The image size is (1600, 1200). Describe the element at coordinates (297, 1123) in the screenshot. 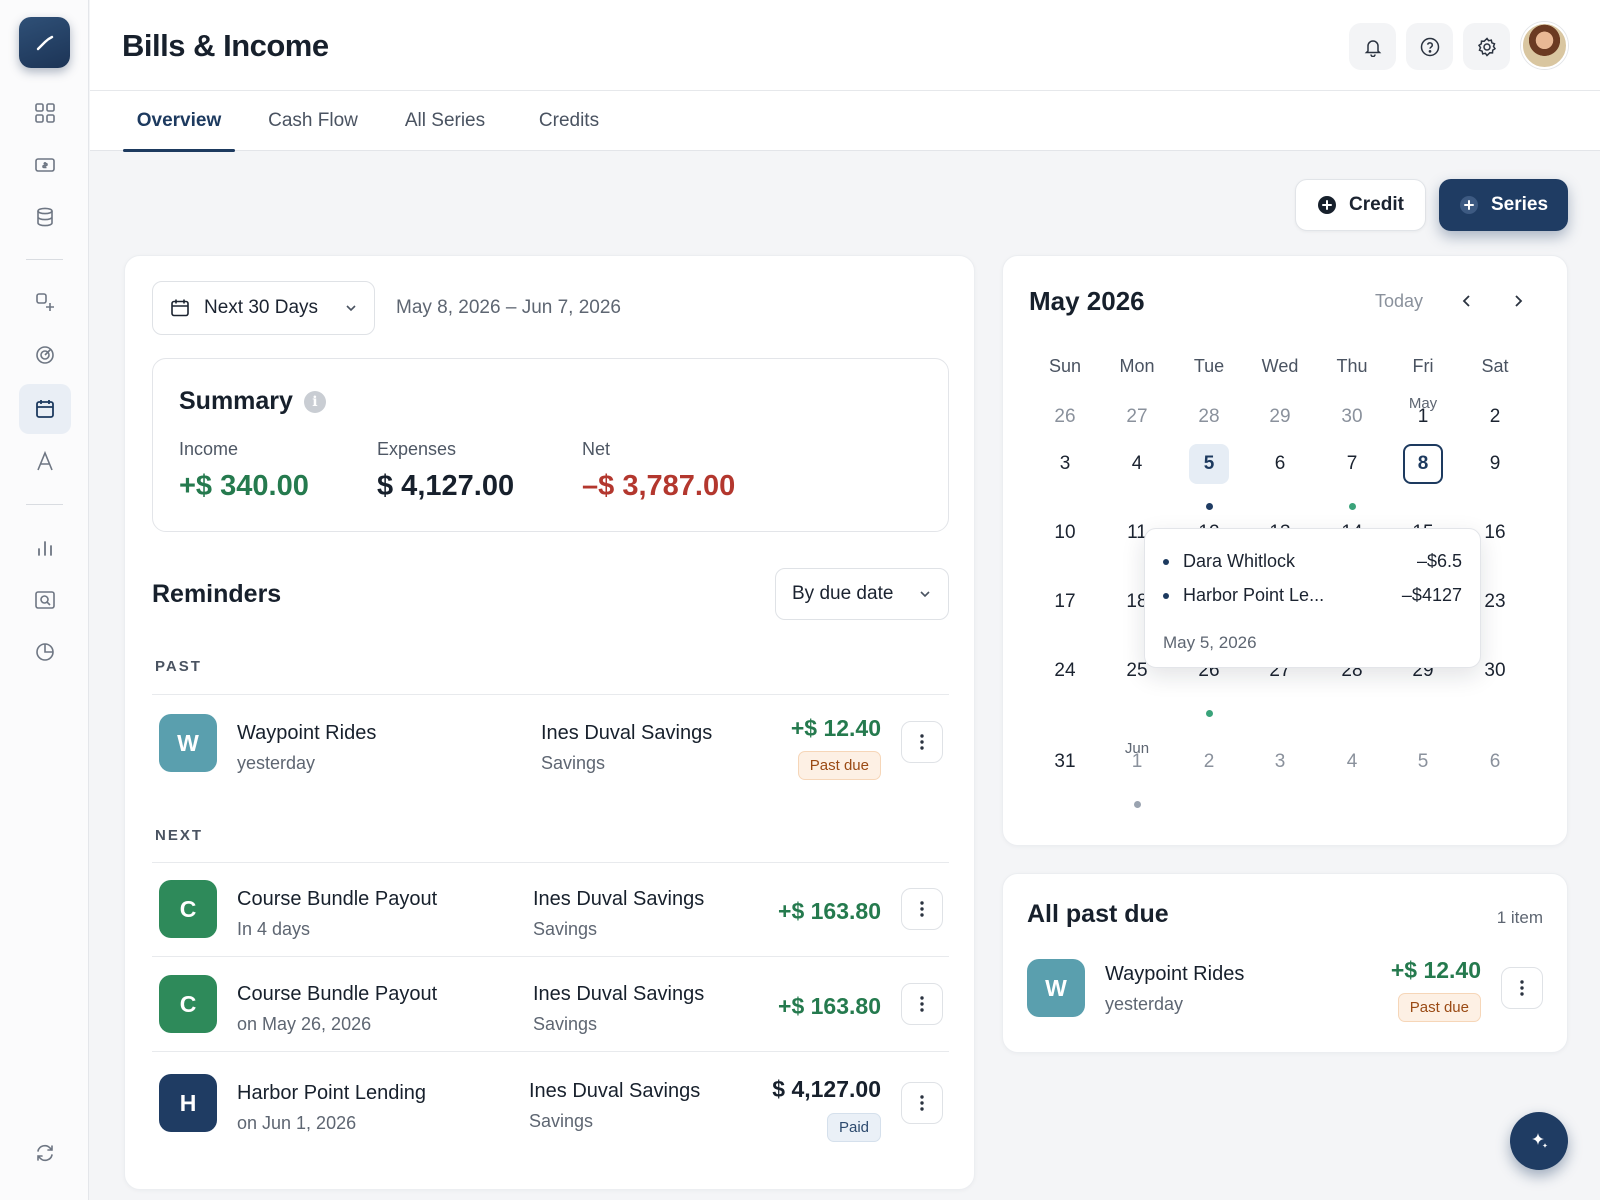

I see `due-when: on Jun 1, 2026` at that location.